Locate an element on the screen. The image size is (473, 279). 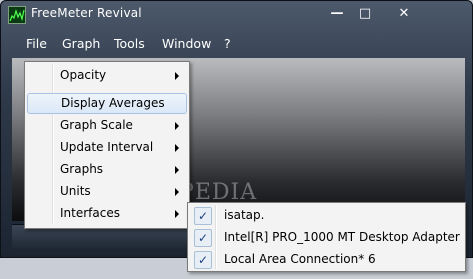
menu-item-graph-scale: Graph Scale is located at coordinates (107, 125).